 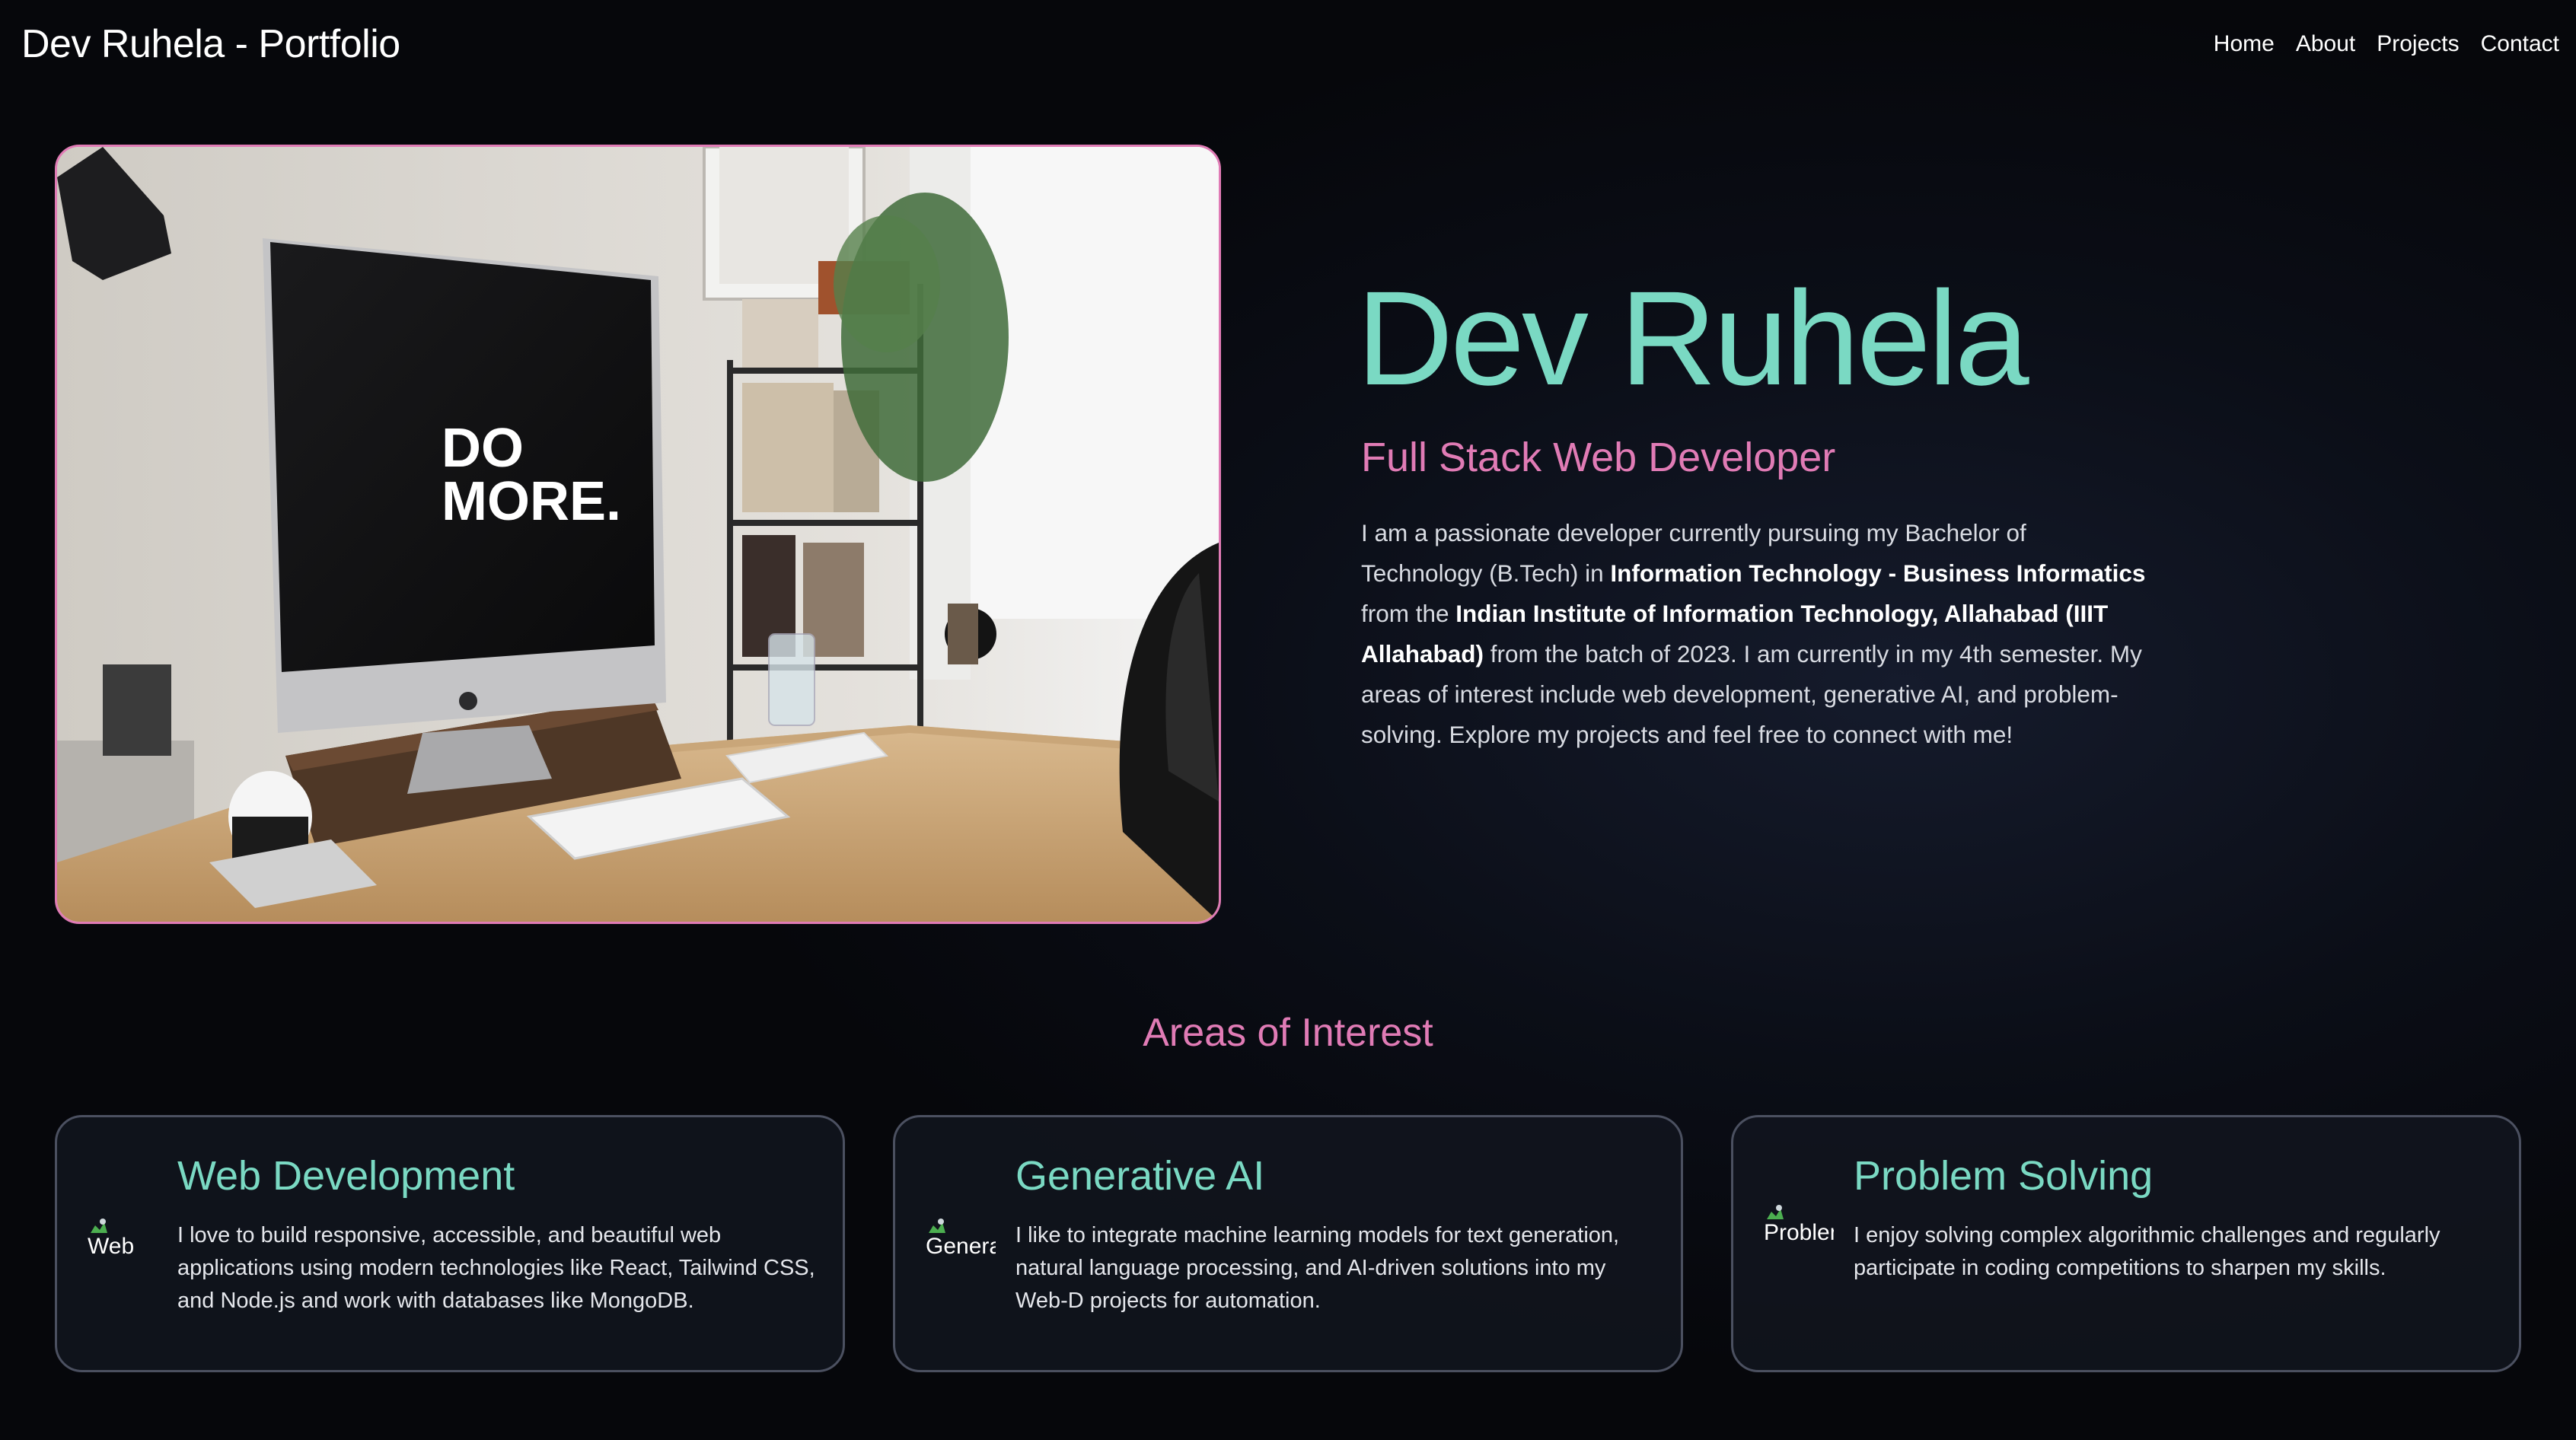 What do you see at coordinates (1288, 1033) in the screenshot?
I see `areas-title: Areas of Interest` at bounding box center [1288, 1033].